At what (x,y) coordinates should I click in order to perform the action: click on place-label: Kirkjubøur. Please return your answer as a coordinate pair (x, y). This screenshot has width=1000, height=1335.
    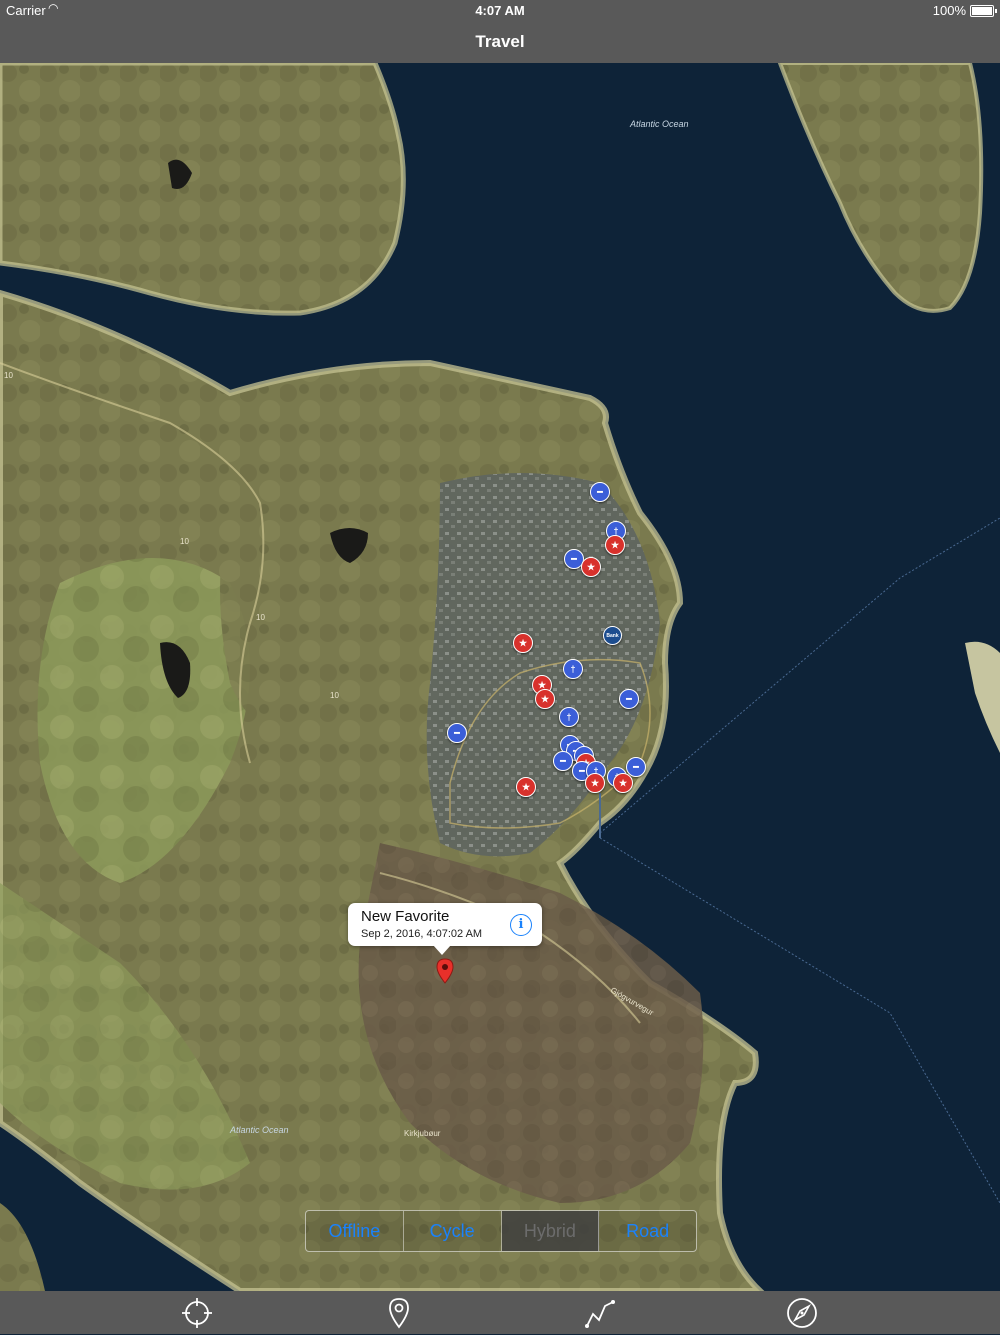
    Looking at the image, I should click on (422, 1133).